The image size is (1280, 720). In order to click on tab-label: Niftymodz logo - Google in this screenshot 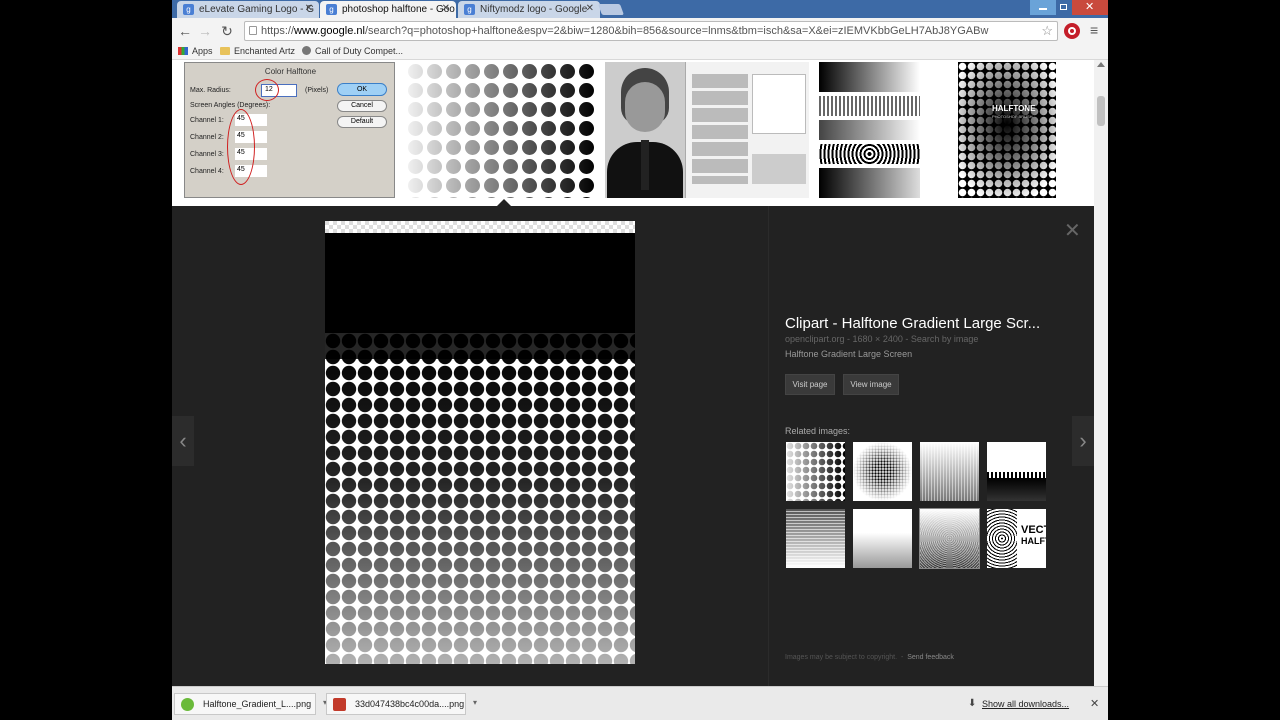, I will do `click(534, 9)`.